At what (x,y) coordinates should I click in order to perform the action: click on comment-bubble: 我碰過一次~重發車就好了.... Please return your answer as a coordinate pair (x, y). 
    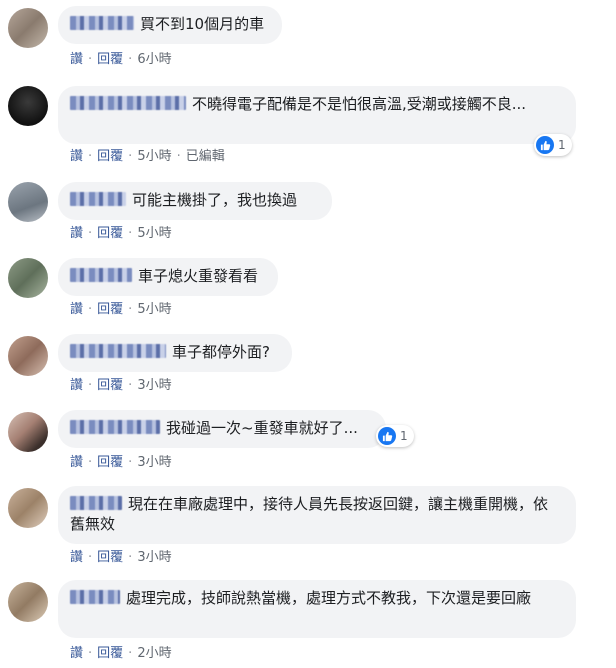
    Looking at the image, I should click on (222, 429).